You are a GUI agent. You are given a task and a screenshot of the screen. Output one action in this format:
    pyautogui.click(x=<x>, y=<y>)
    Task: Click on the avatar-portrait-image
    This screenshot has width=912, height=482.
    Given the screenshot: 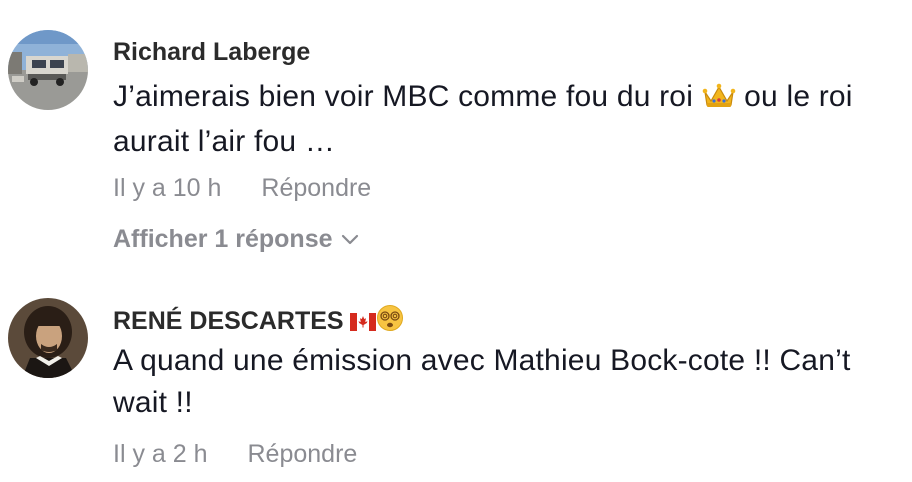 What is the action you would take?
    pyautogui.click(x=48, y=338)
    